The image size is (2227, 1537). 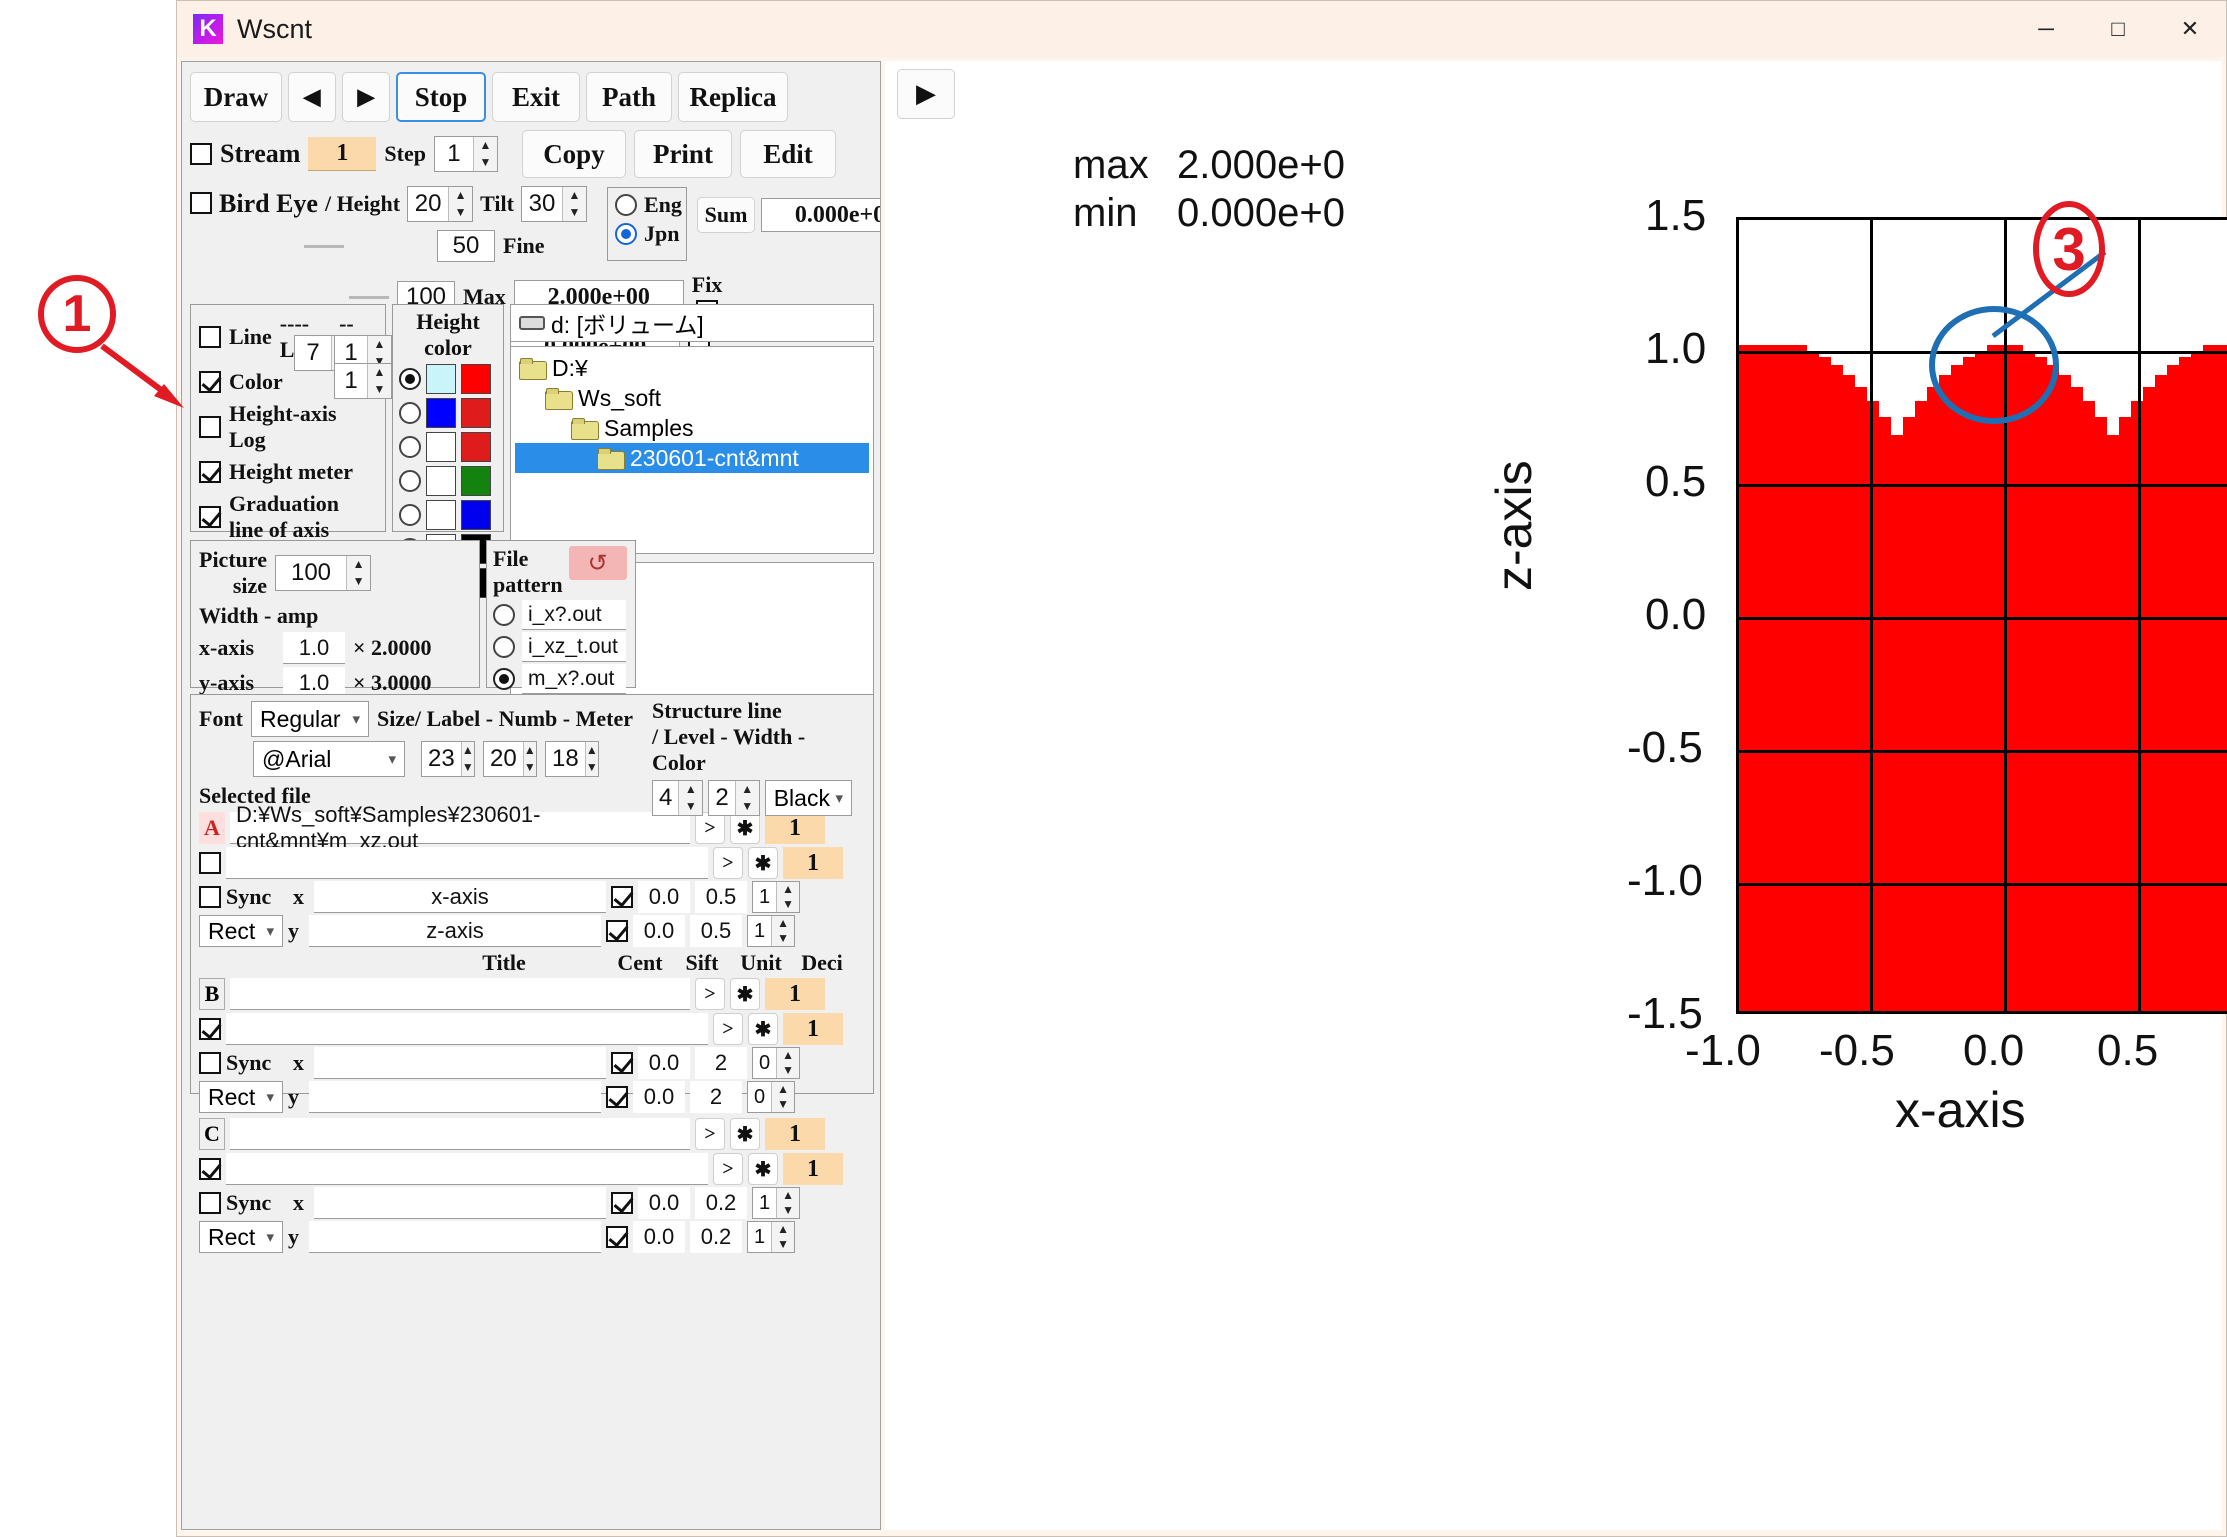 What do you see at coordinates (795, 1134) in the screenshot?
I see `group-c-deci1: 1` at bounding box center [795, 1134].